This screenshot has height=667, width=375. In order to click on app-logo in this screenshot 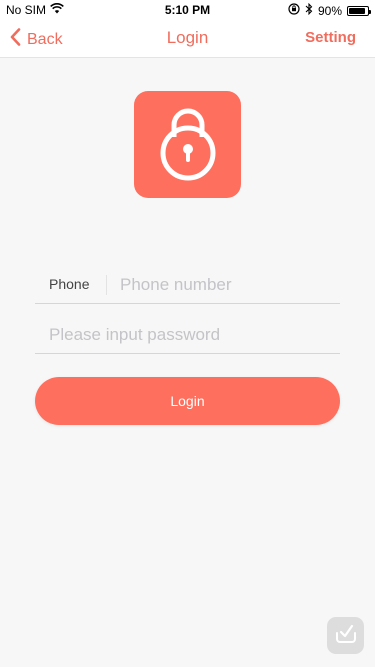, I will do `click(187, 144)`.